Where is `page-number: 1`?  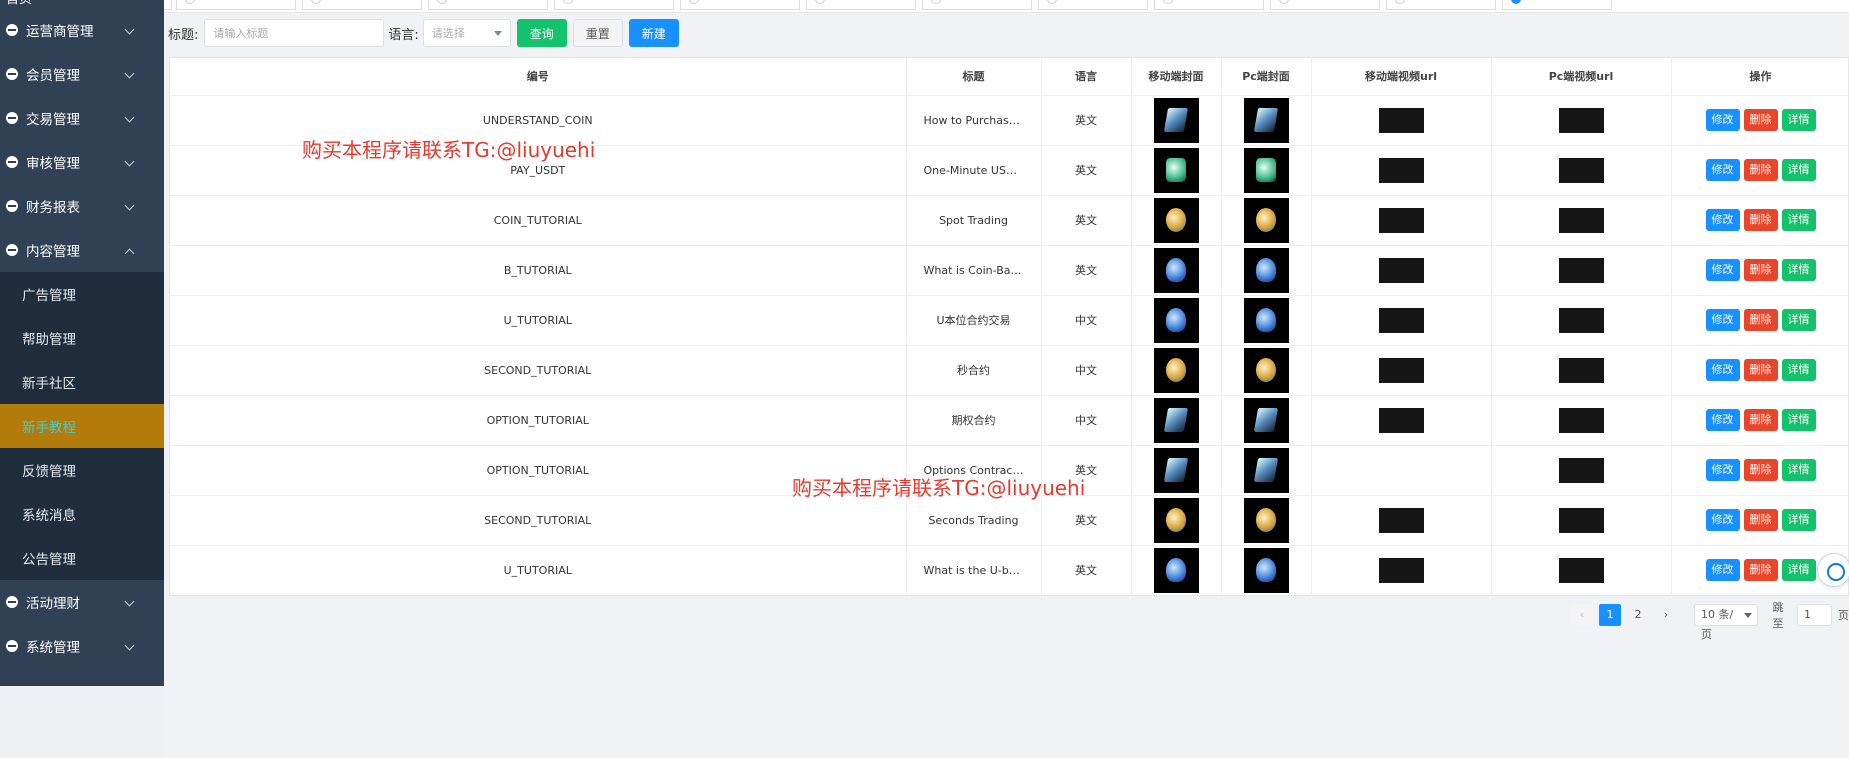 page-number: 1 is located at coordinates (1610, 615).